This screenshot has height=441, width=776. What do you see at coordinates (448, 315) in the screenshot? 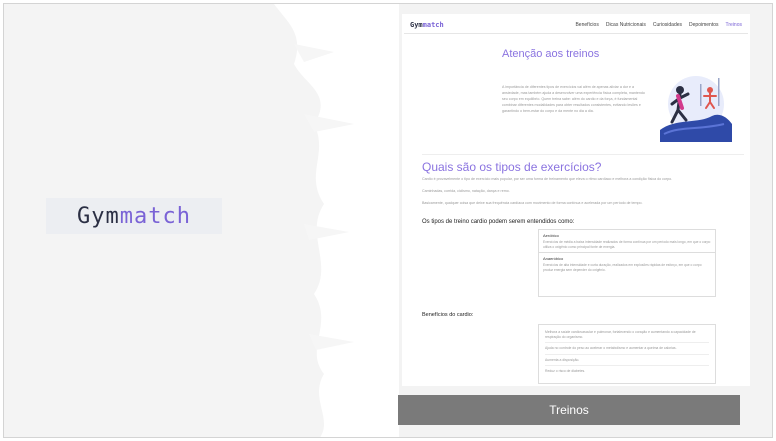
I see `cardio-benefits-heading: Benefícios do cardio:` at bounding box center [448, 315].